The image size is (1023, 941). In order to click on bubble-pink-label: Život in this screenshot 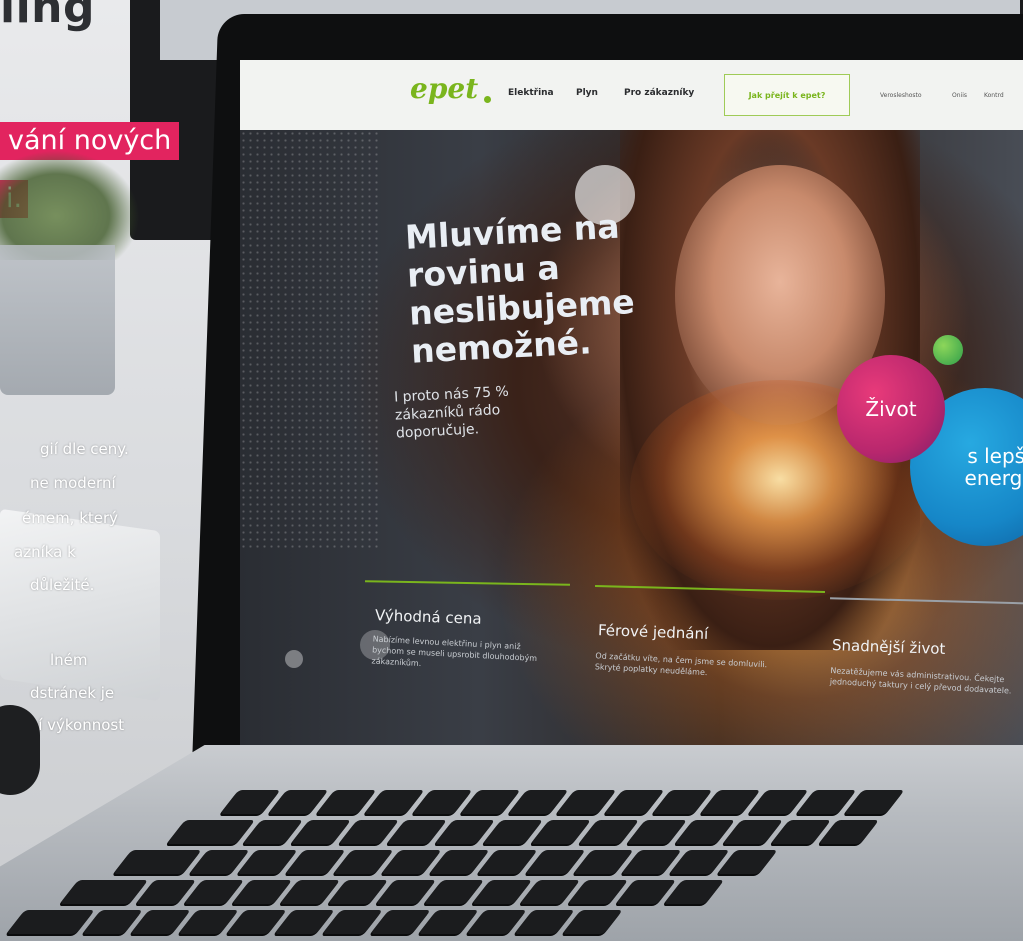, I will do `click(891, 409)`.